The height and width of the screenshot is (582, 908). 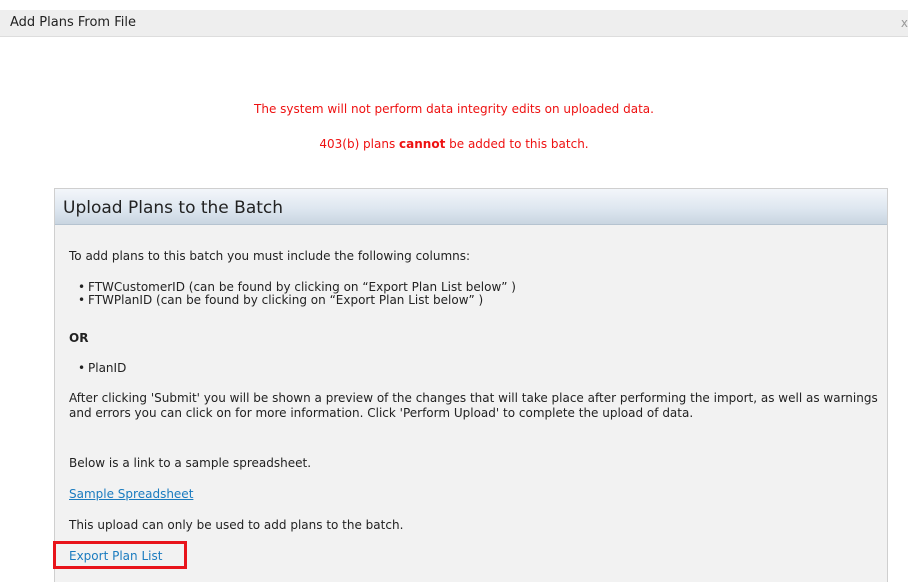 I want to click on or-label: OR, so click(x=79, y=338).